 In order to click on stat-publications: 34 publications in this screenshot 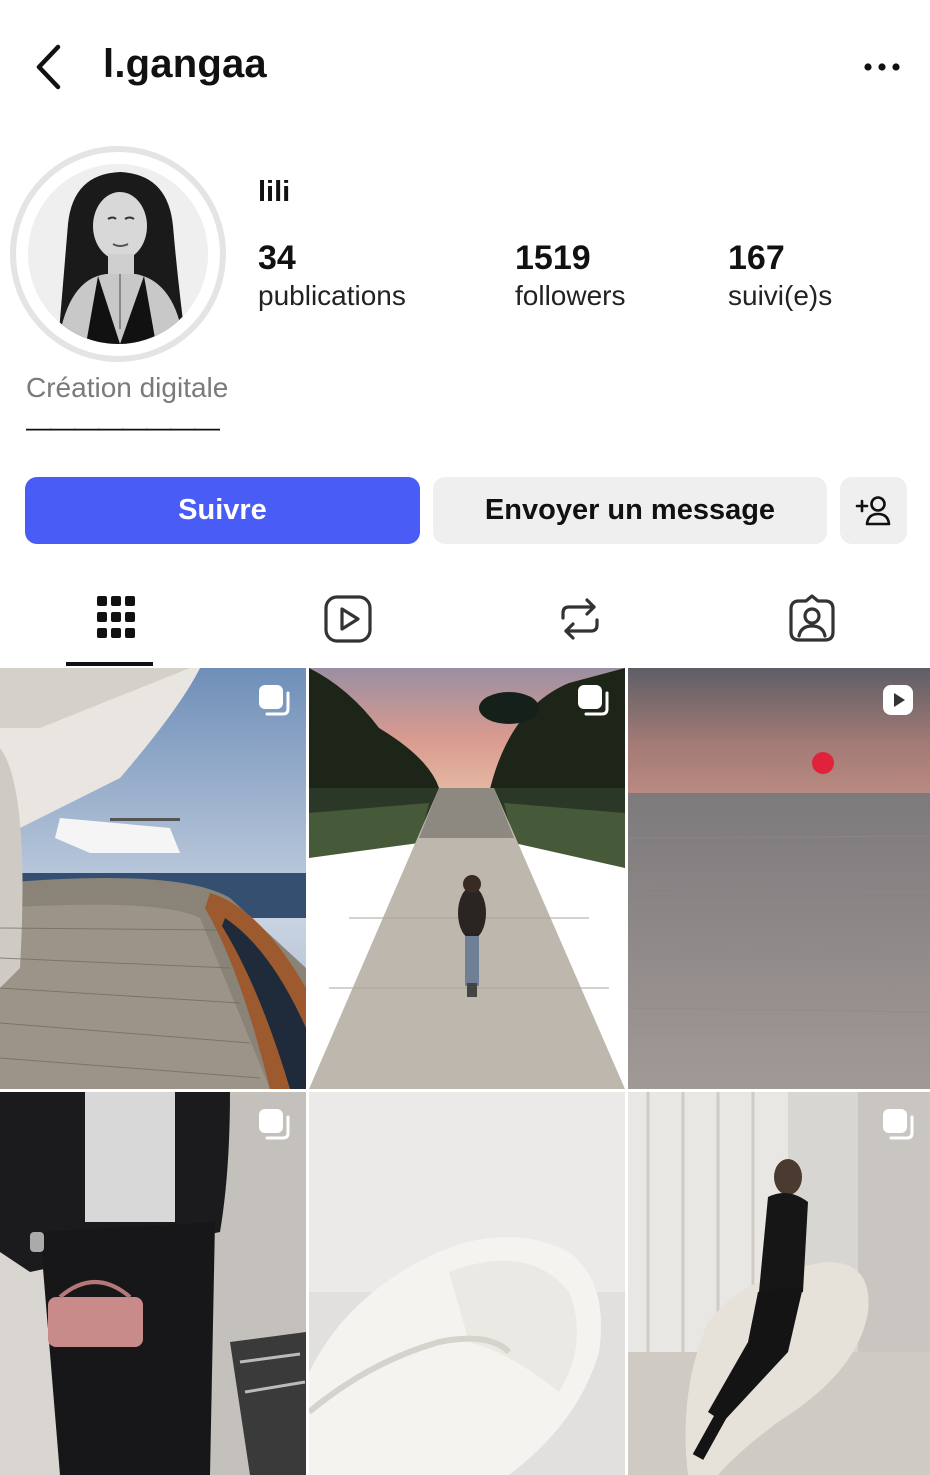, I will do `click(332, 276)`.